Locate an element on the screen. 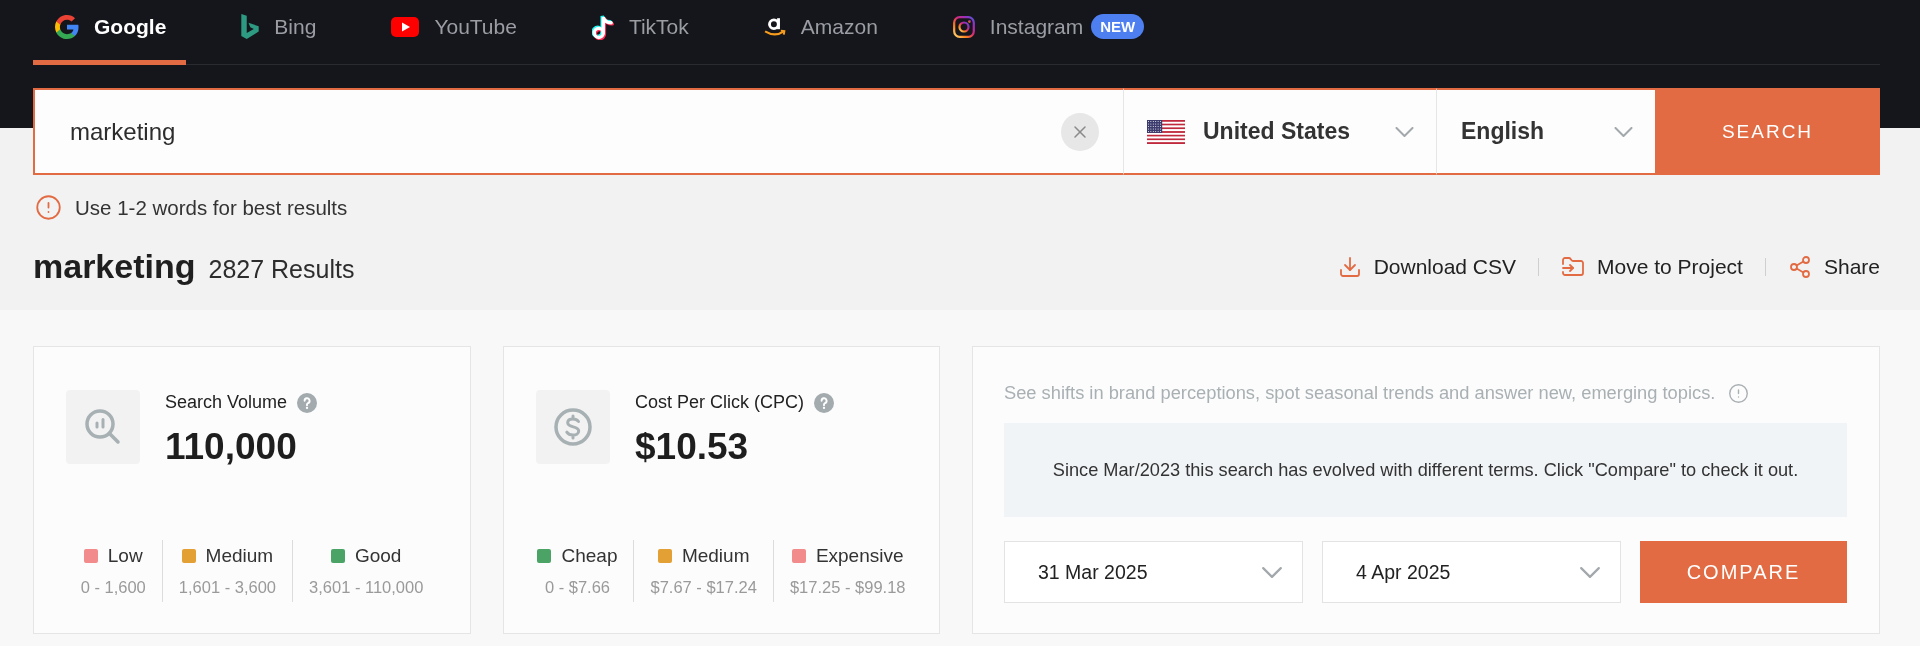 The image size is (1920, 646). new-badge: NEW is located at coordinates (1118, 26).